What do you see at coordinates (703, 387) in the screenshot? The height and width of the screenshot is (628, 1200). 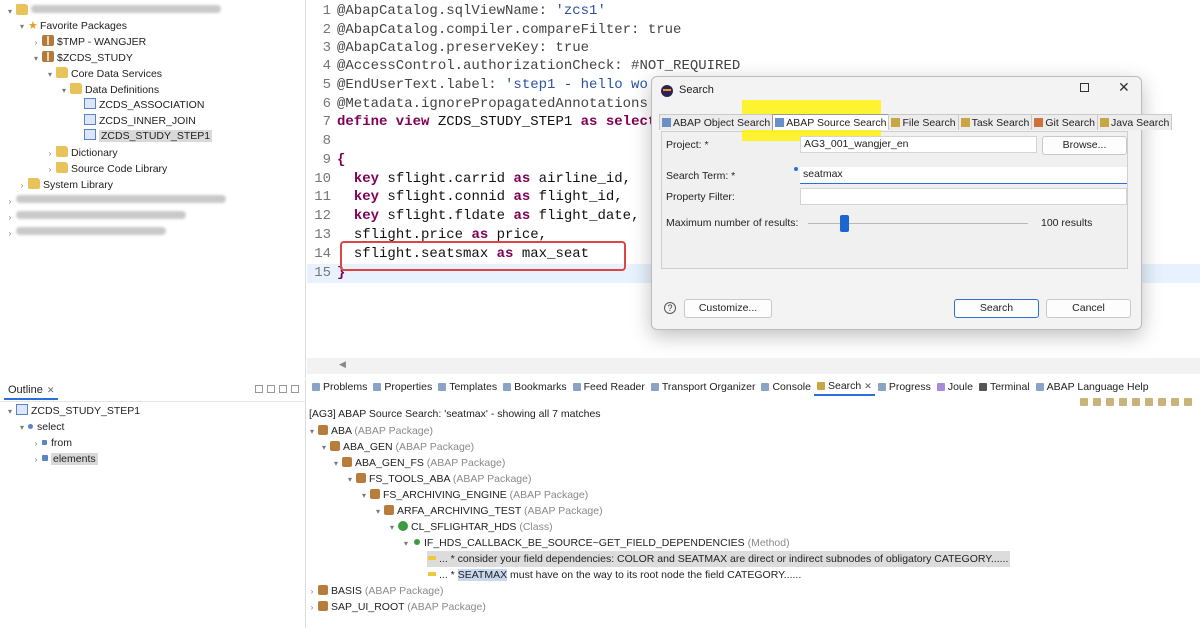 I see `tab-transport-organizer: Transport Organizer` at bounding box center [703, 387].